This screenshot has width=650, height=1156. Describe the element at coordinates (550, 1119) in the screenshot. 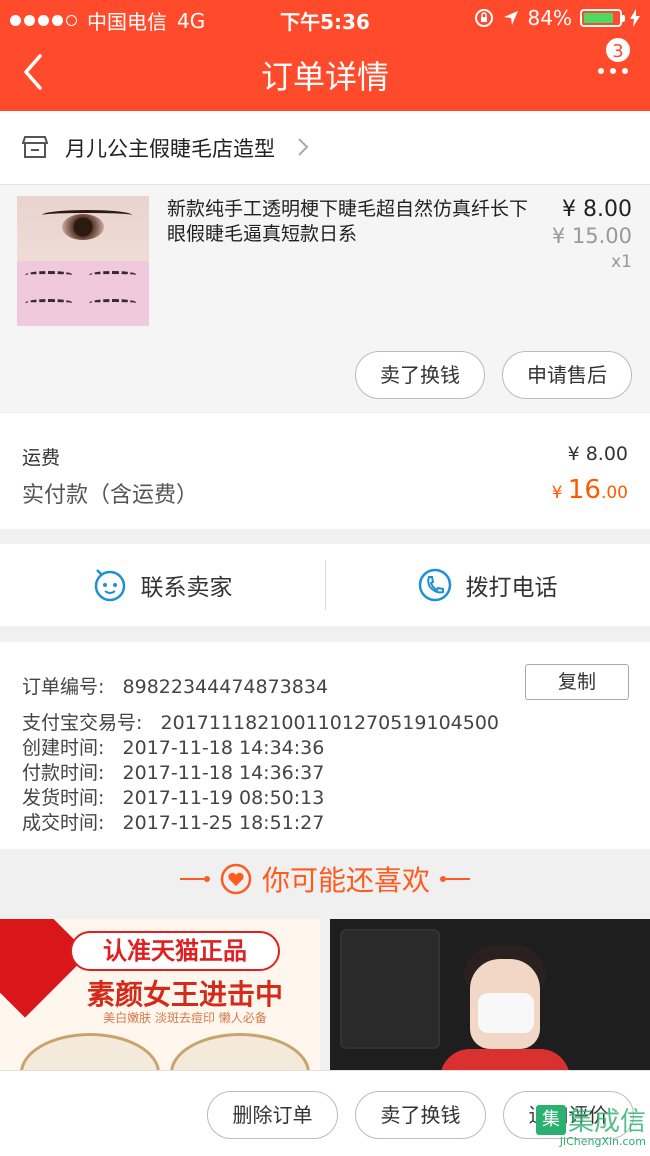

I see `watermark-logo-icon: 集` at that location.